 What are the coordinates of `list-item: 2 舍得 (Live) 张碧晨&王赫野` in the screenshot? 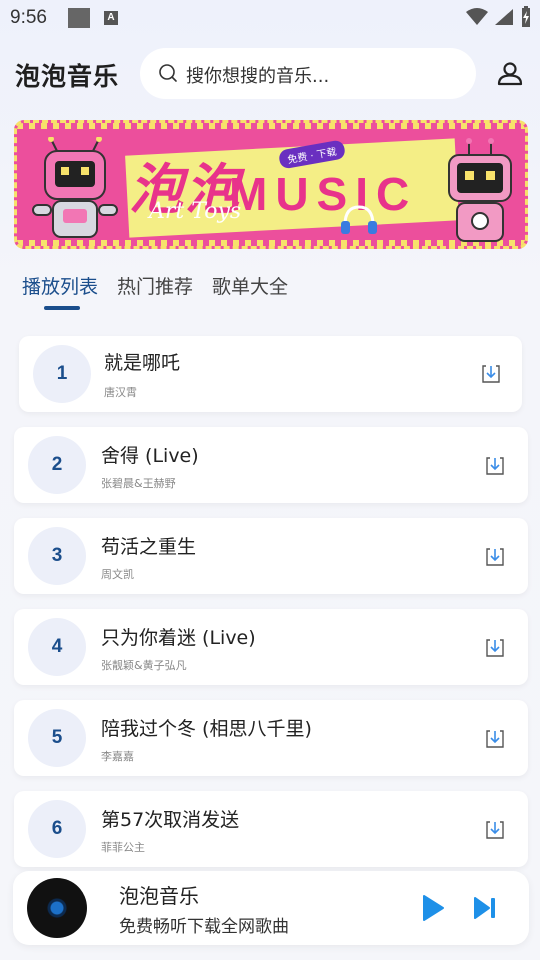 It's located at (271, 465).